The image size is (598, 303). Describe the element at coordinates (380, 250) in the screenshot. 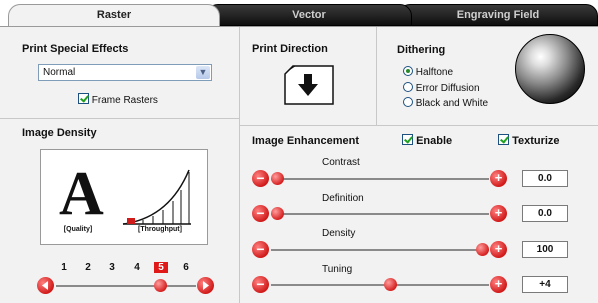

I see `enhance-density-track` at that location.